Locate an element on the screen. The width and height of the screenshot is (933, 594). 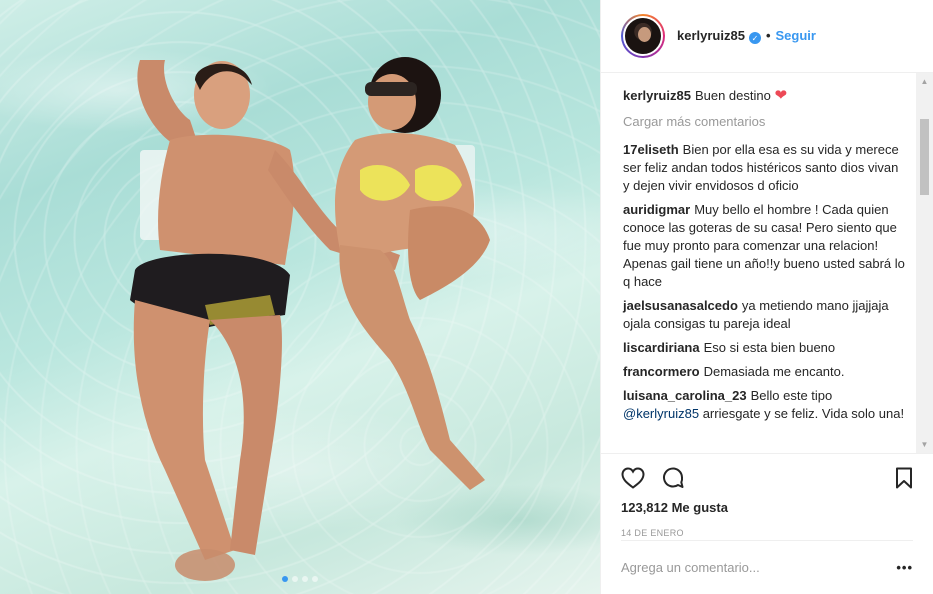
comment-text: arriesgate y se feliz. Vida solo una! is located at coordinates (803, 413).